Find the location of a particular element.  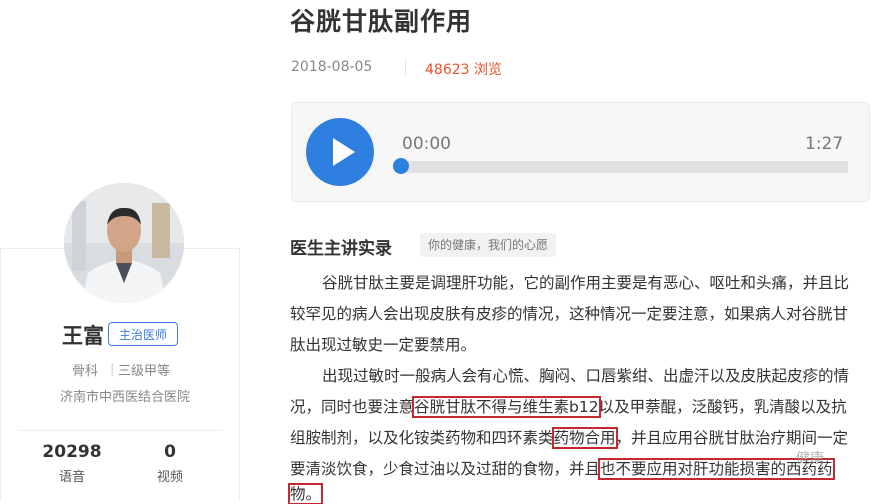

audio-label: 语音 is located at coordinates (72, 475).